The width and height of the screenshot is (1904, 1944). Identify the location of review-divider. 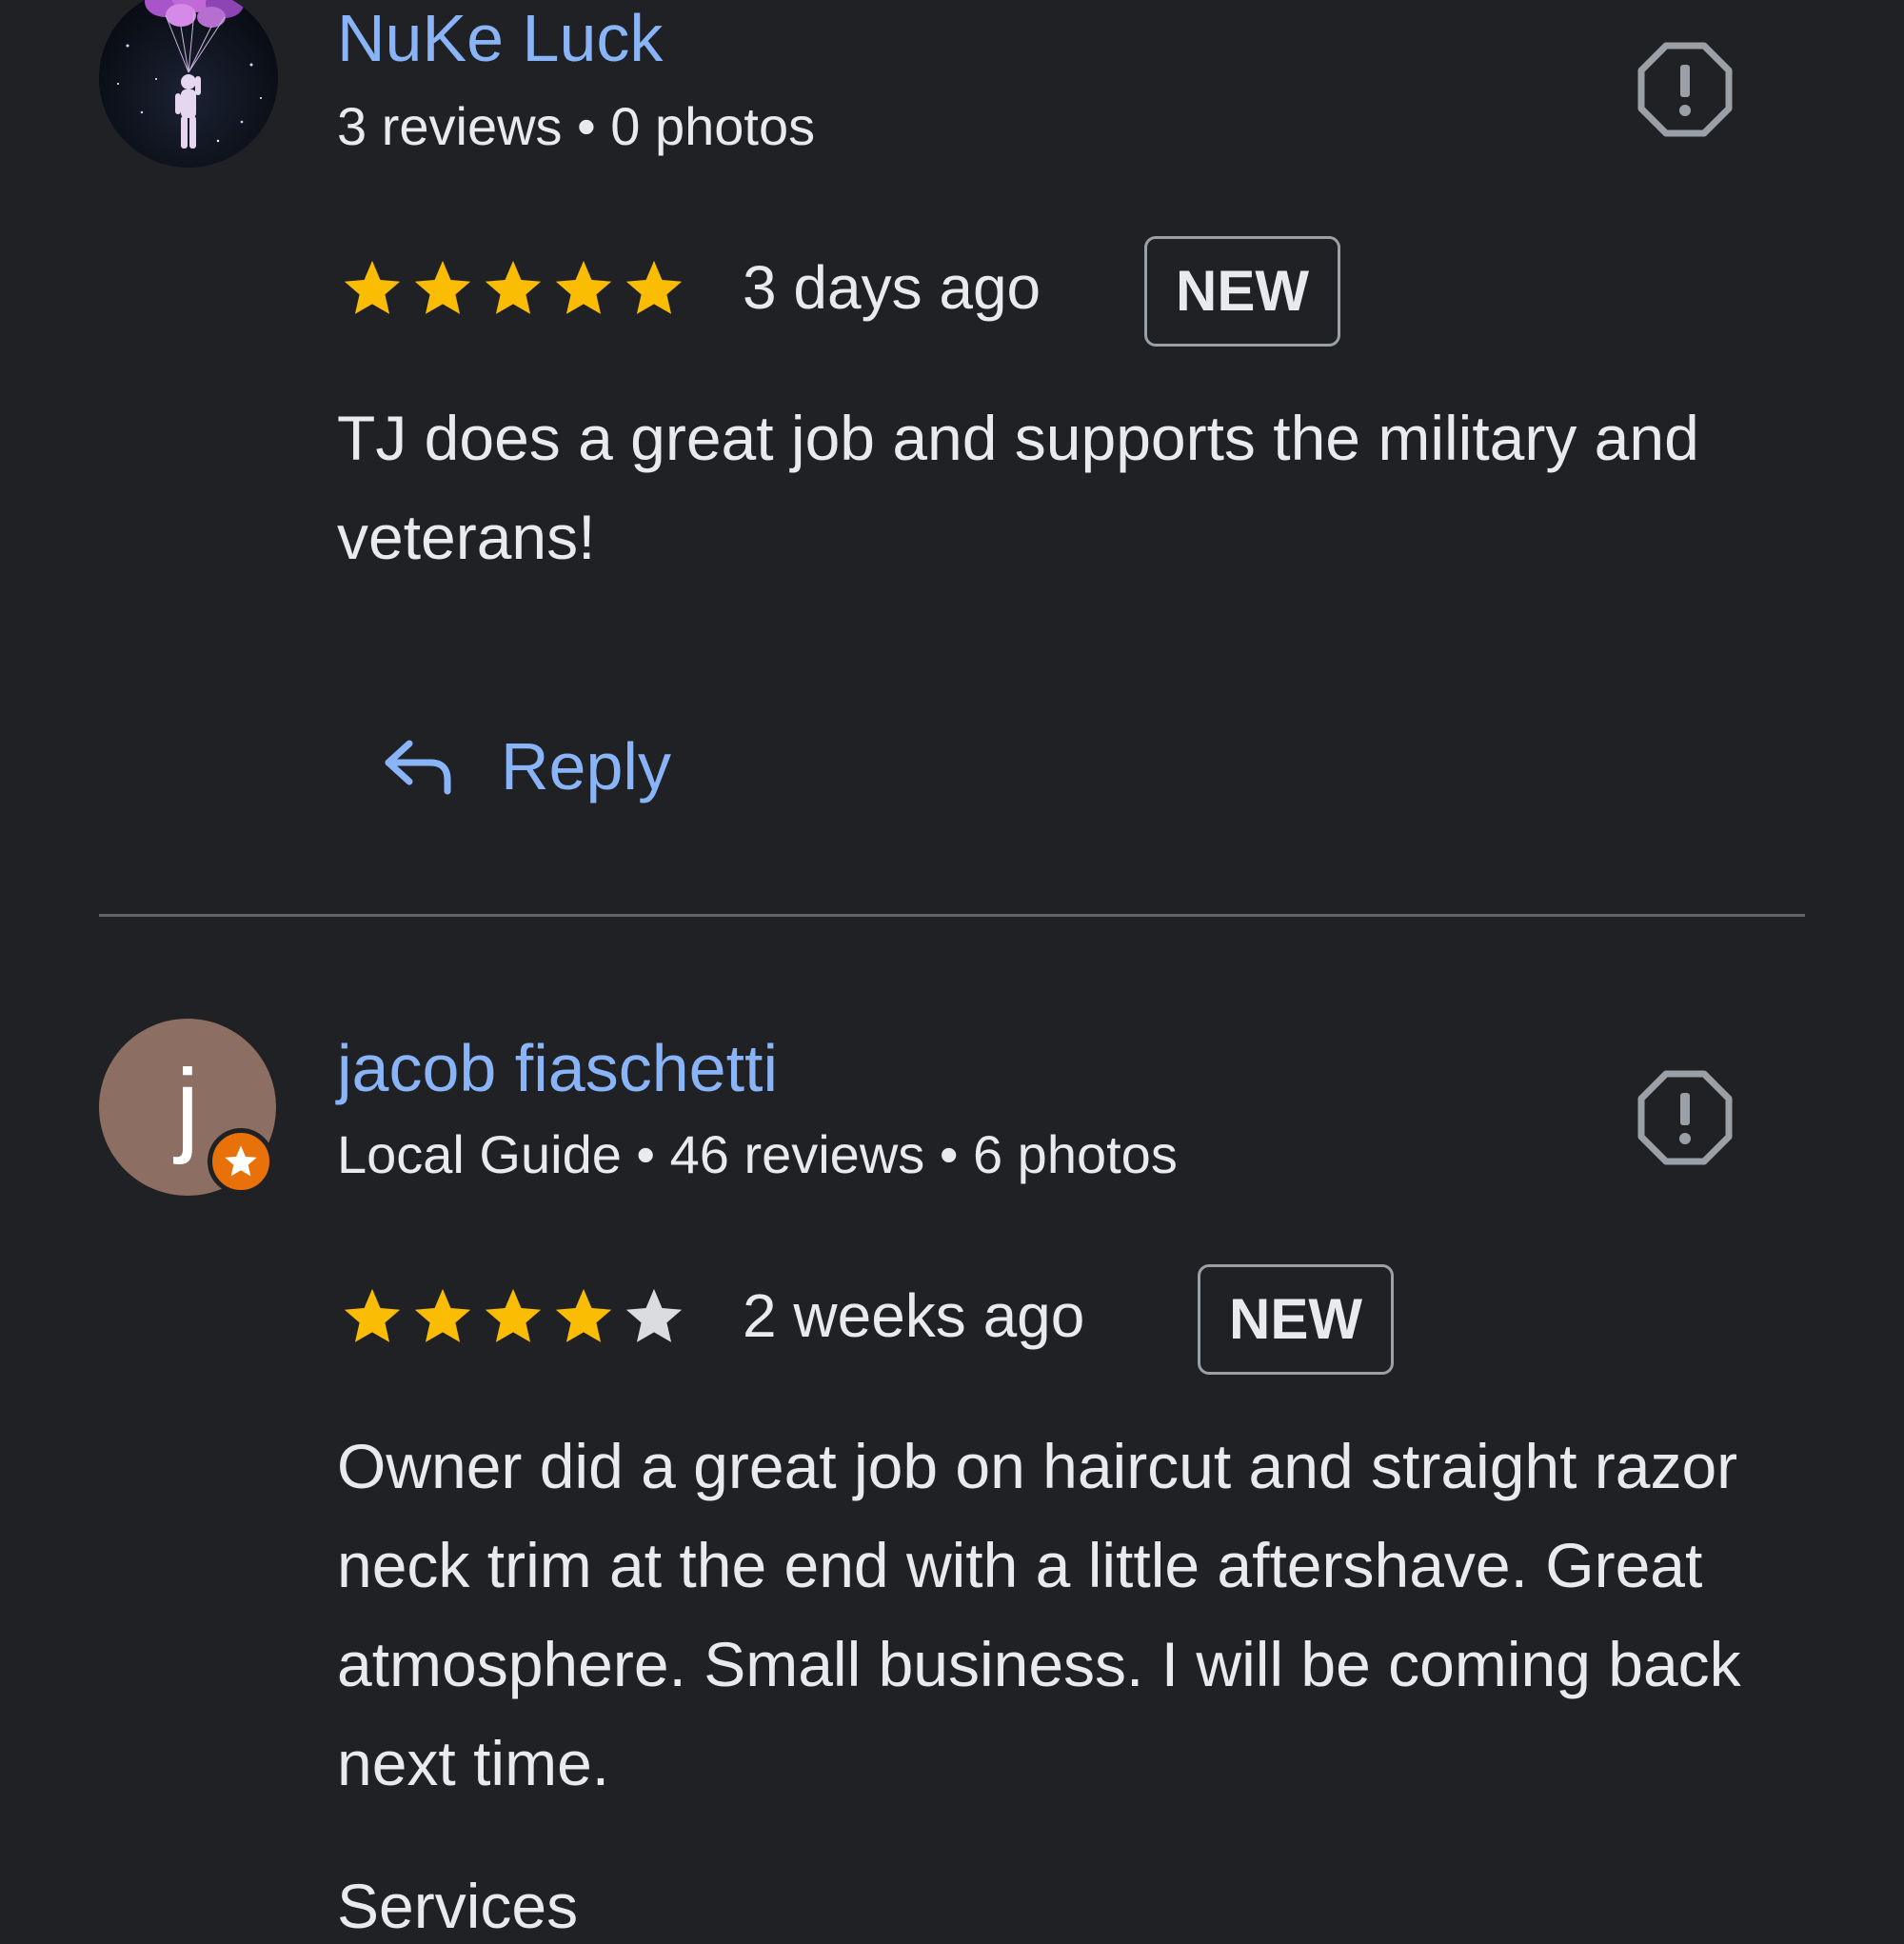
(952, 916).